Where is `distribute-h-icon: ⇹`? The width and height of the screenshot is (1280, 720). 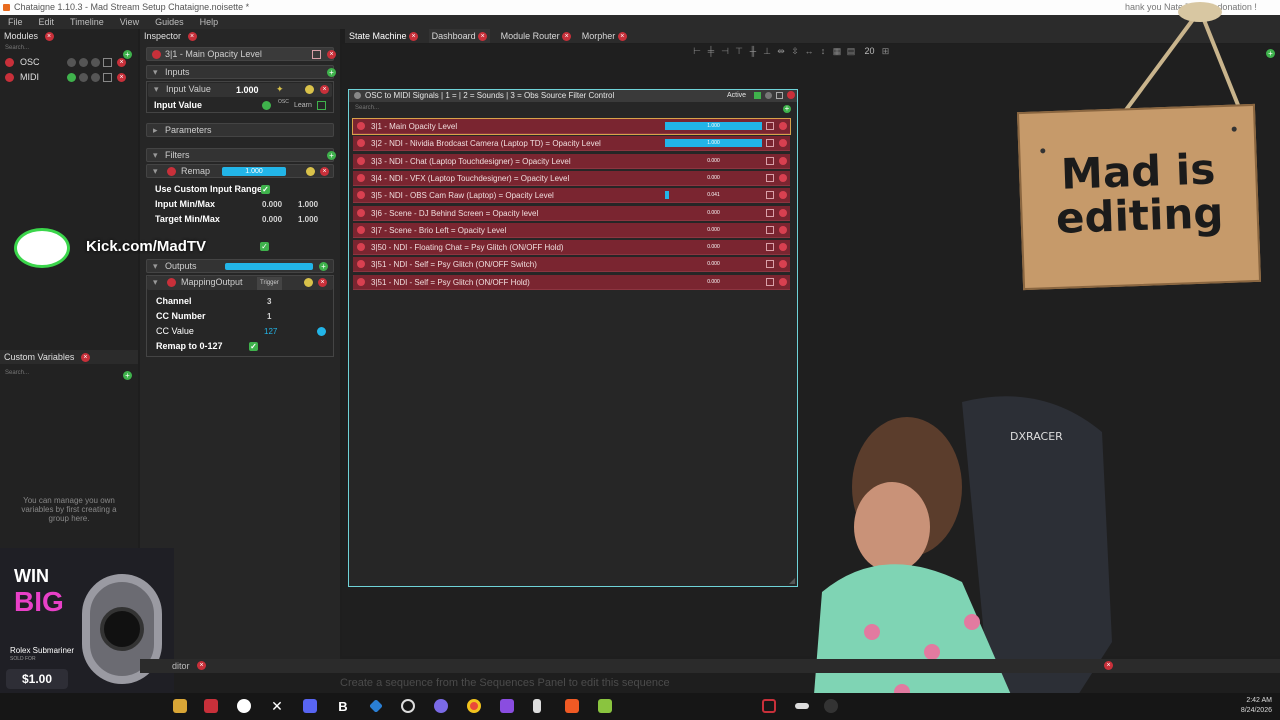 distribute-h-icon: ⇹ is located at coordinates (781, 51).